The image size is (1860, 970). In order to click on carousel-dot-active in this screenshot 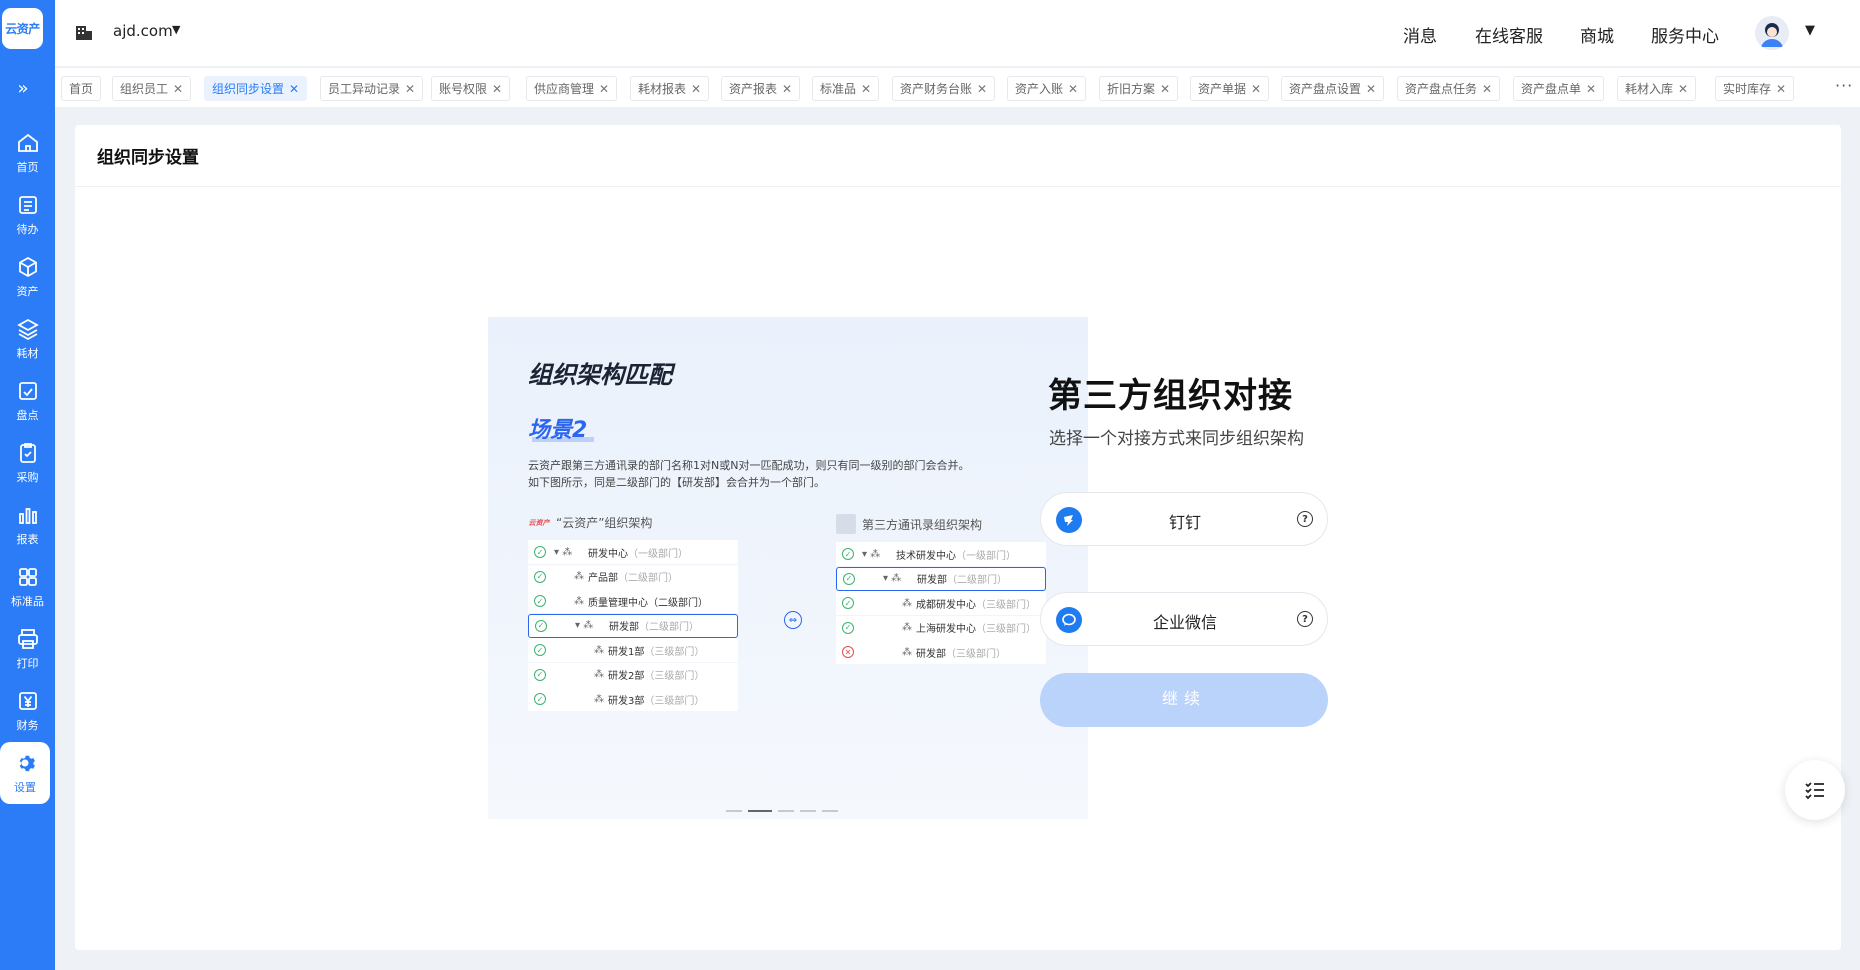, I will do `click(760, 811)`.